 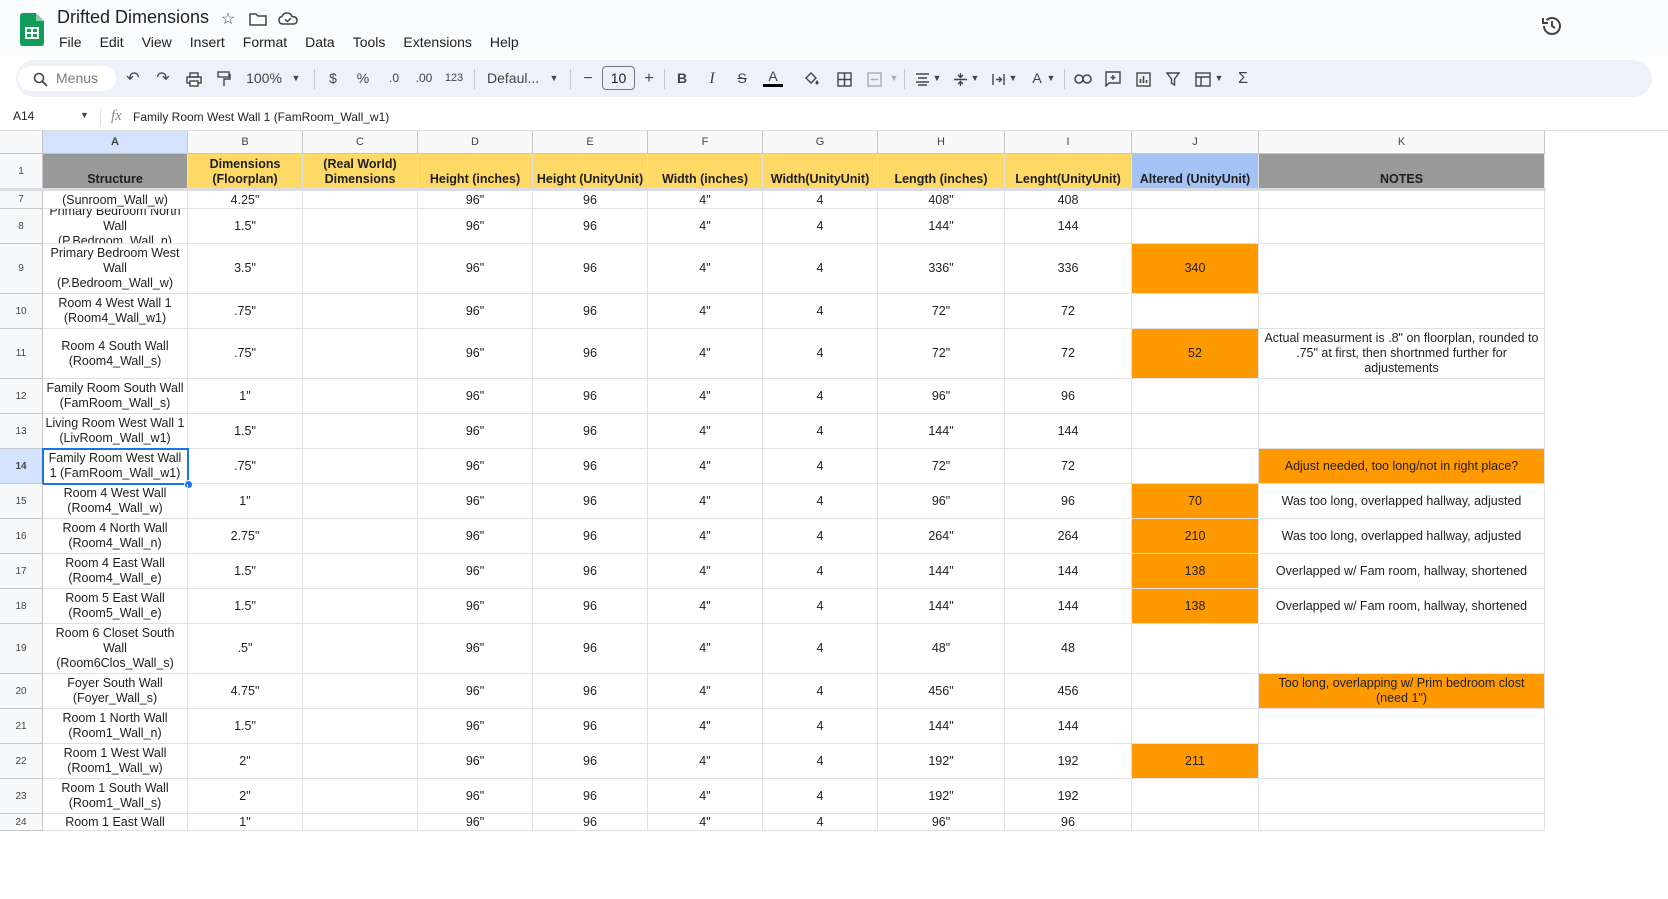 What do you see at coordinates (21, 606) in the screenshot?
I see `row-header: 18` at bounding box center [21, 606].